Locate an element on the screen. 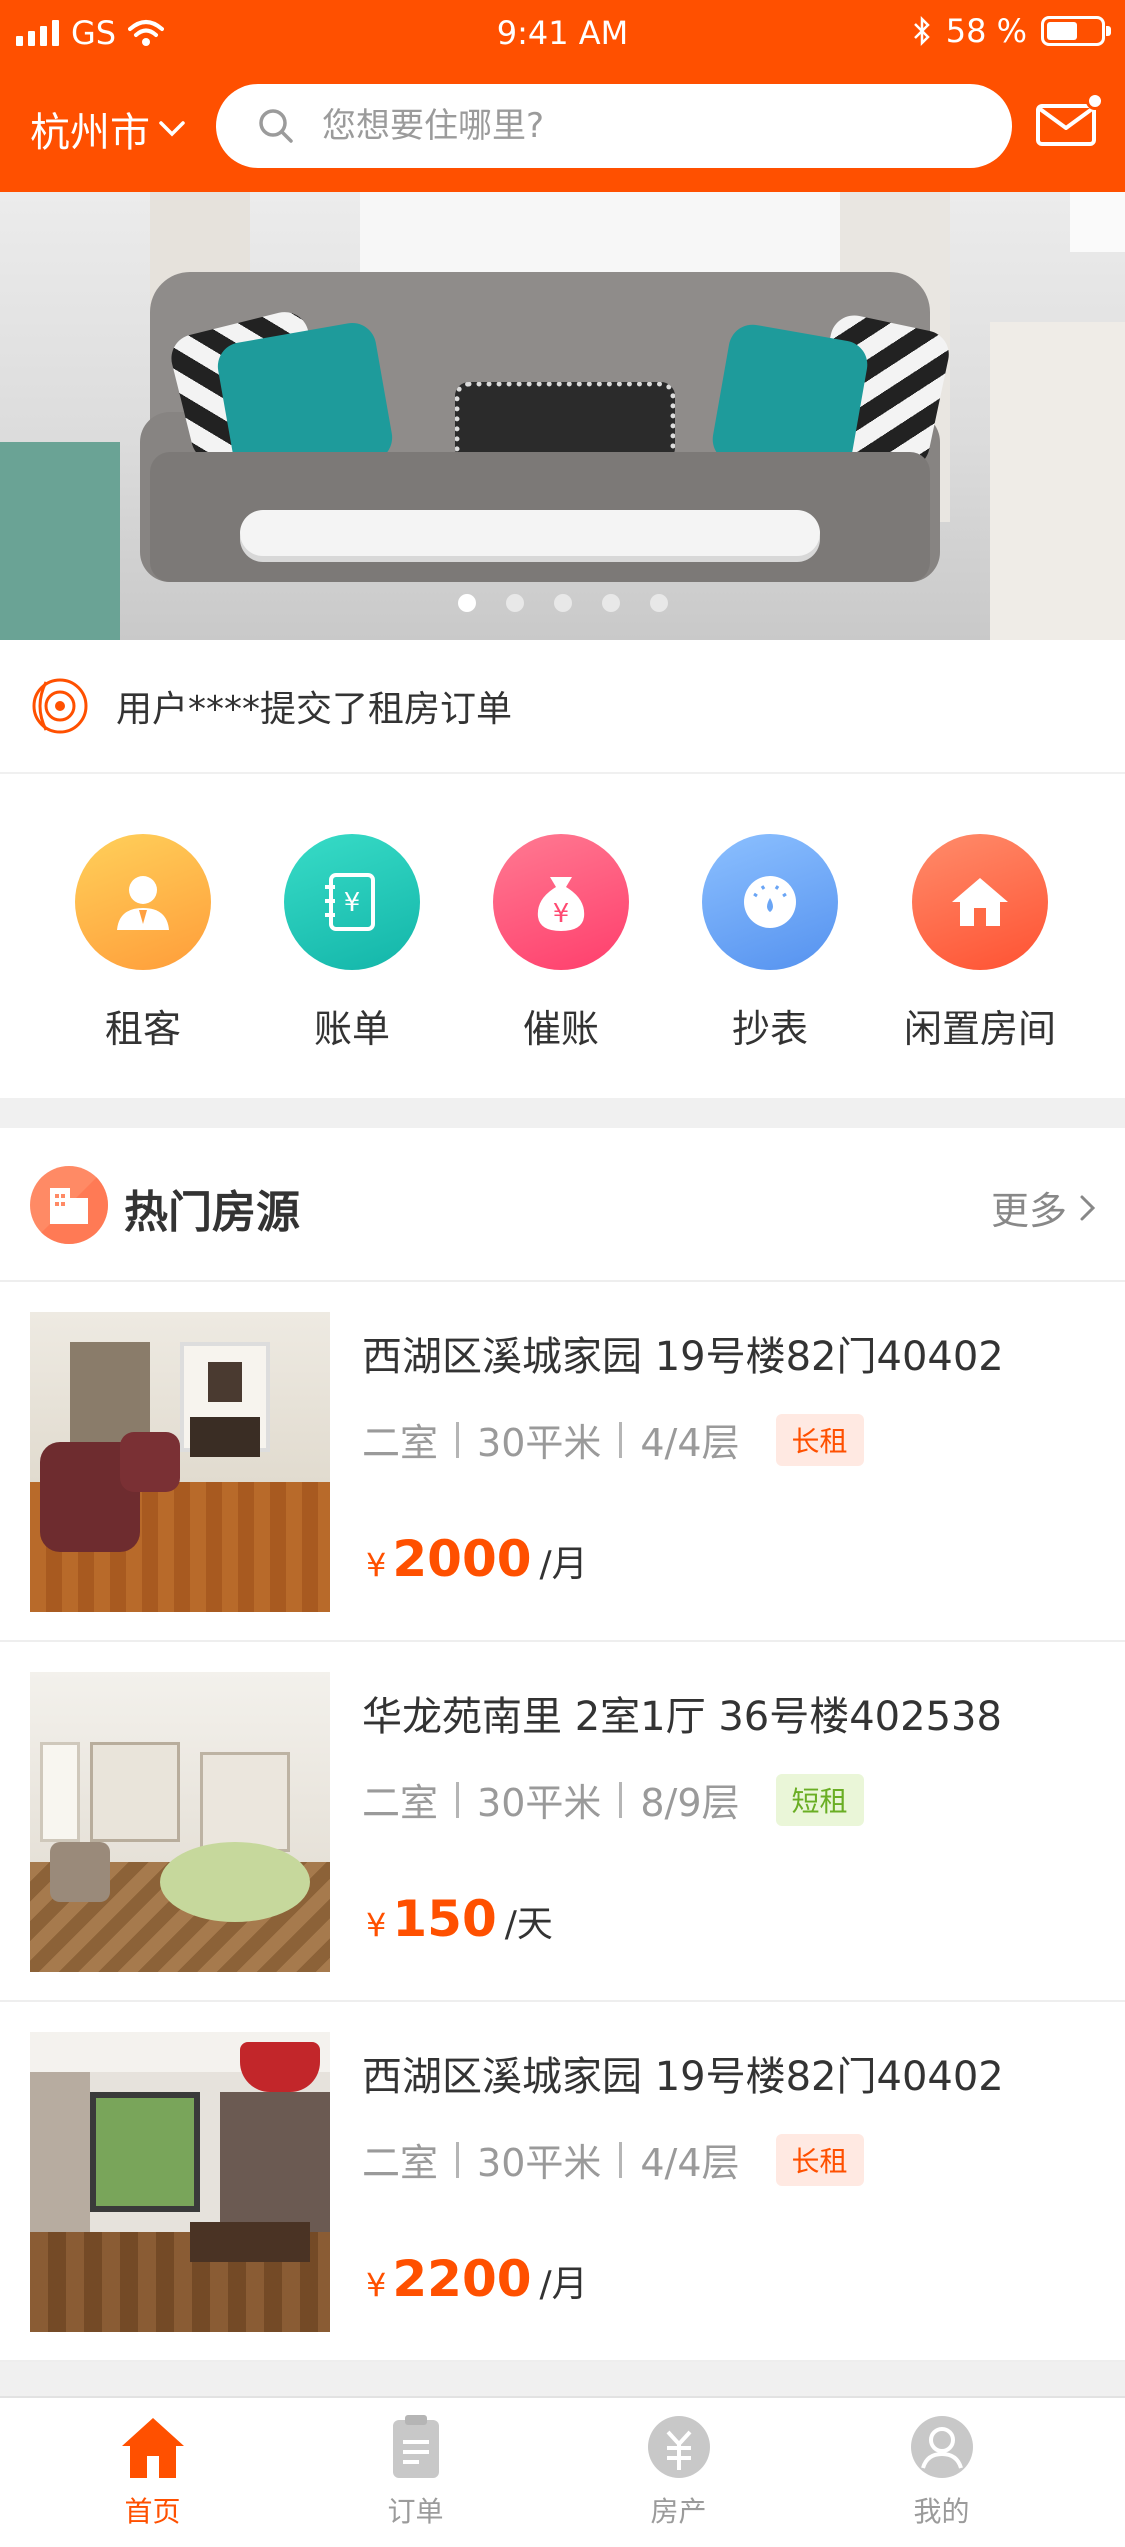  chevron-down-icon is located at coordinates (172, 129).